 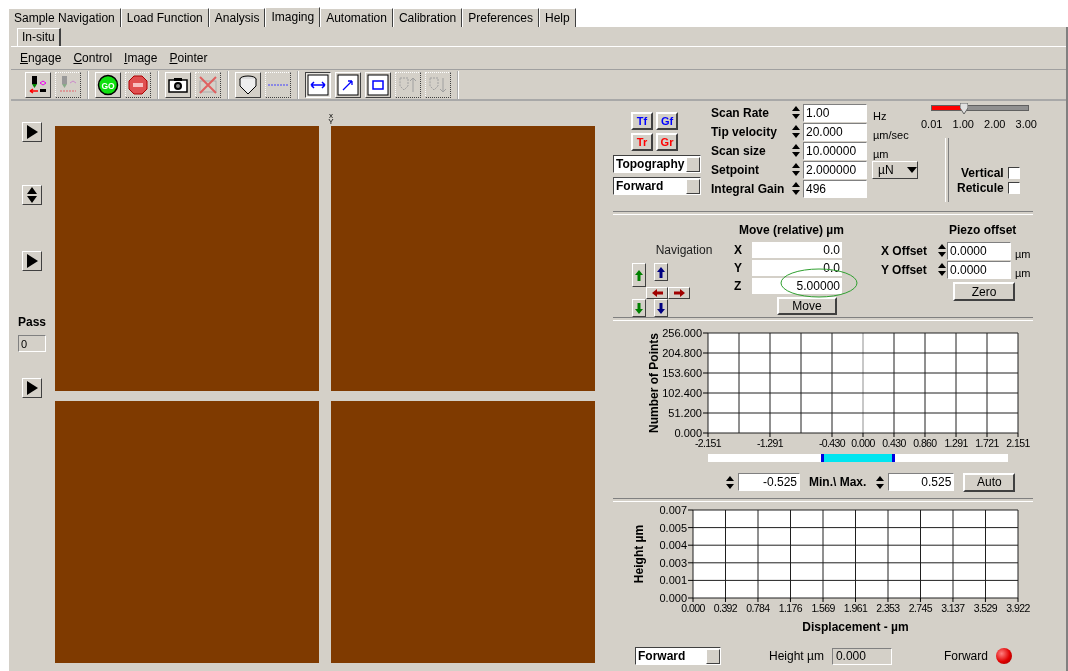 I want to click on tick-label: 1.176, so click(x=790, y=608).